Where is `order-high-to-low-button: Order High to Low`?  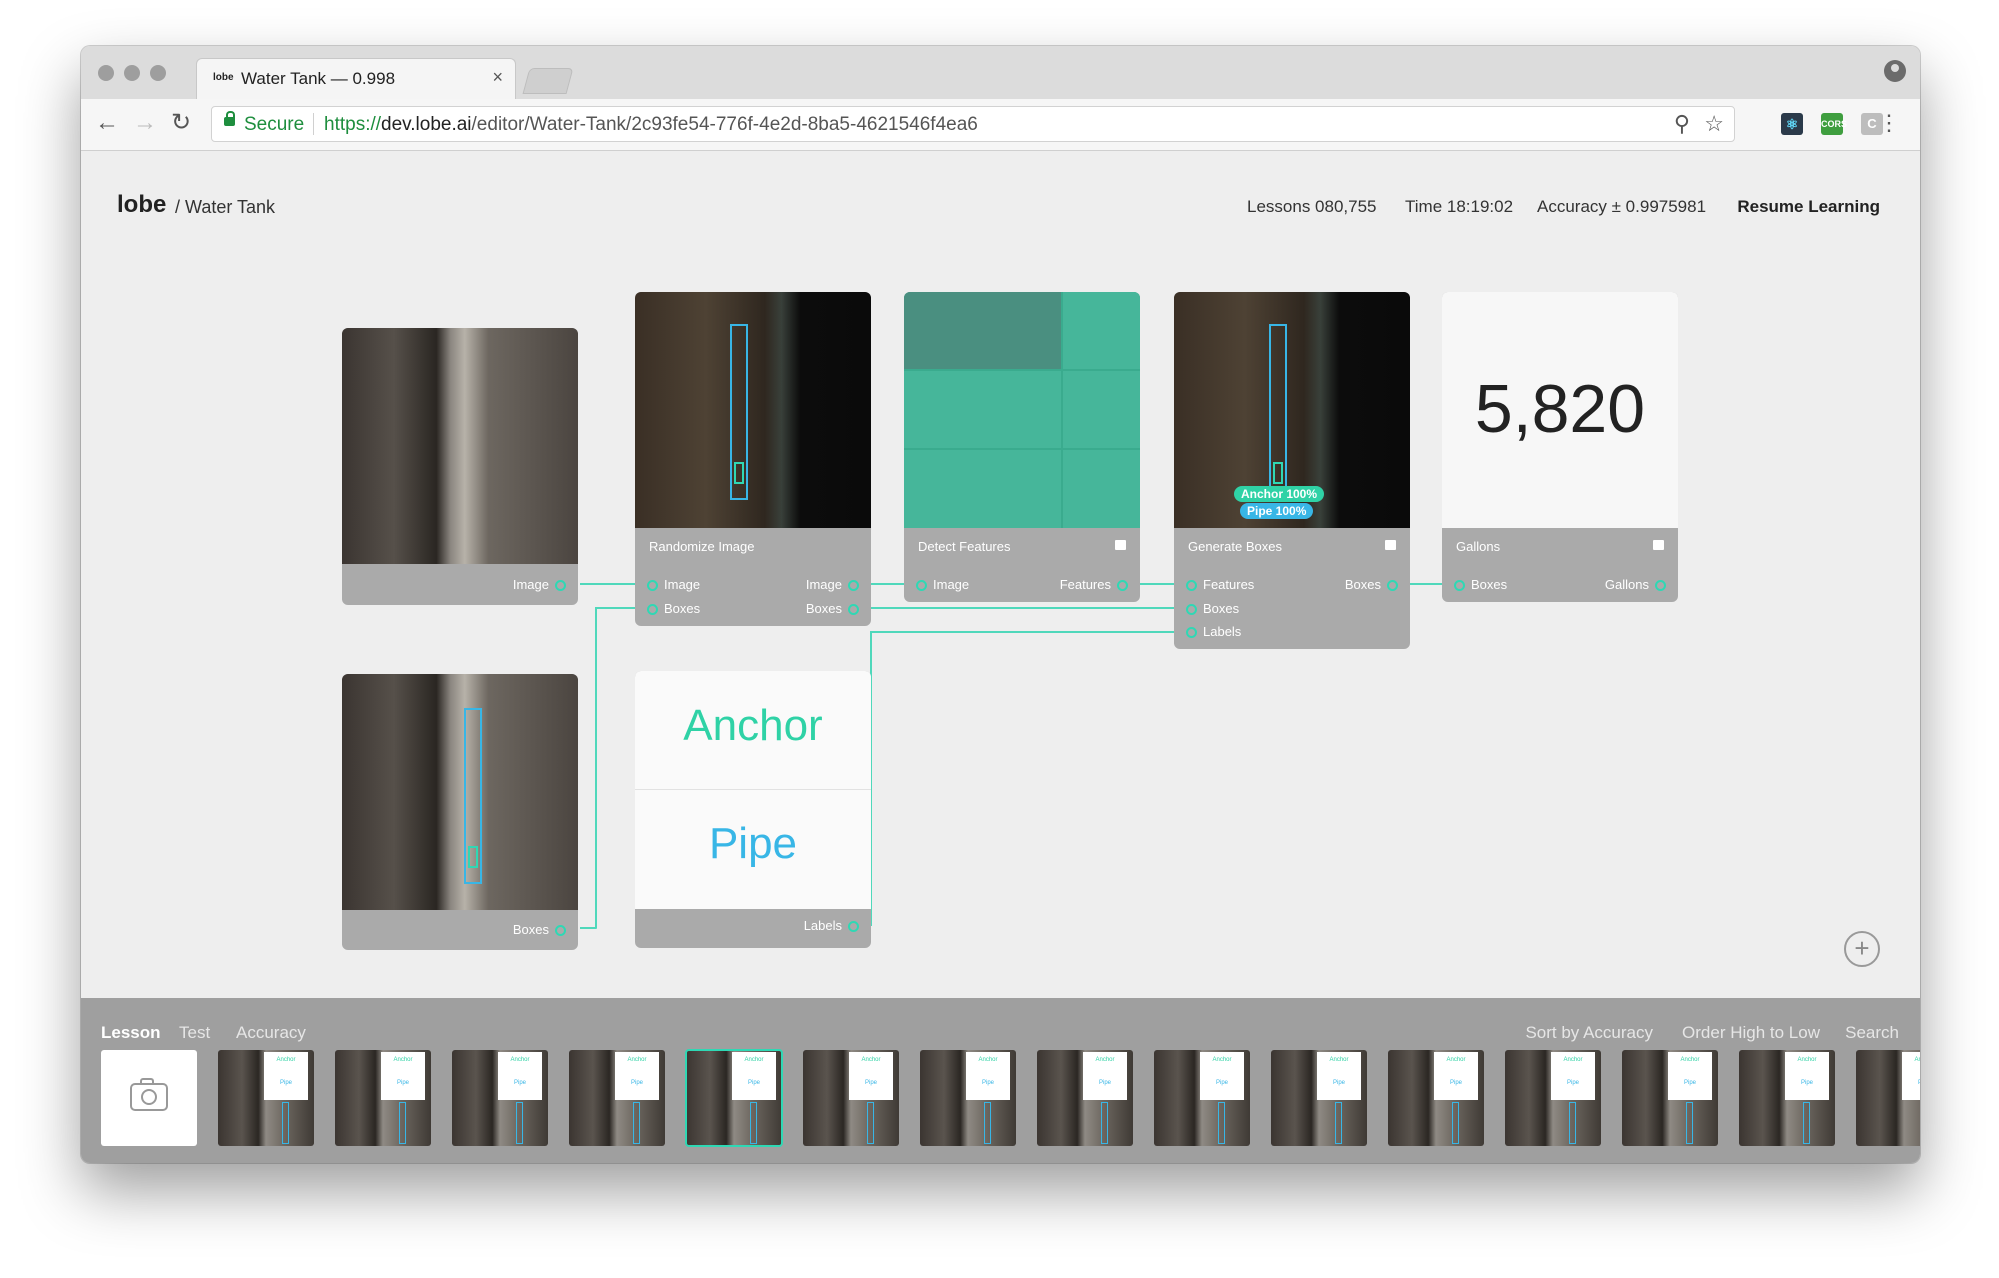
order-high-to-low-button: Order High to Low is located at coordinates (1751, 1033).